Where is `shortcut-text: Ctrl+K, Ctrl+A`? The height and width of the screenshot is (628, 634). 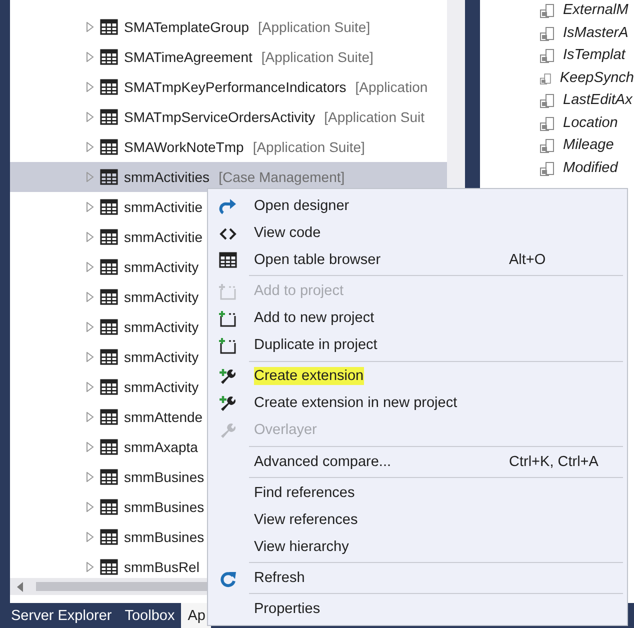
shortcut-text: Ctrl+K, Ctrl+A is located at coordinates (553, 462).